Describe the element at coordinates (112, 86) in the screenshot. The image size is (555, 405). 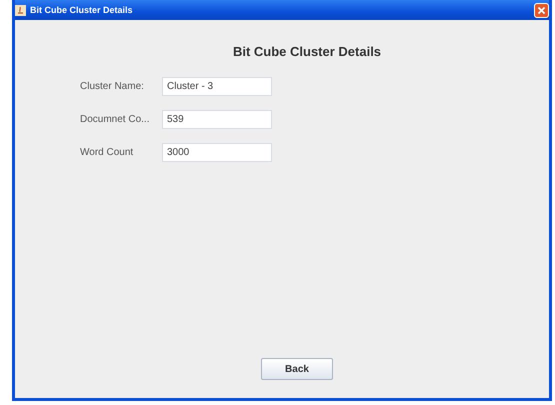
I see `field-label: Cluster Name:` at that location.